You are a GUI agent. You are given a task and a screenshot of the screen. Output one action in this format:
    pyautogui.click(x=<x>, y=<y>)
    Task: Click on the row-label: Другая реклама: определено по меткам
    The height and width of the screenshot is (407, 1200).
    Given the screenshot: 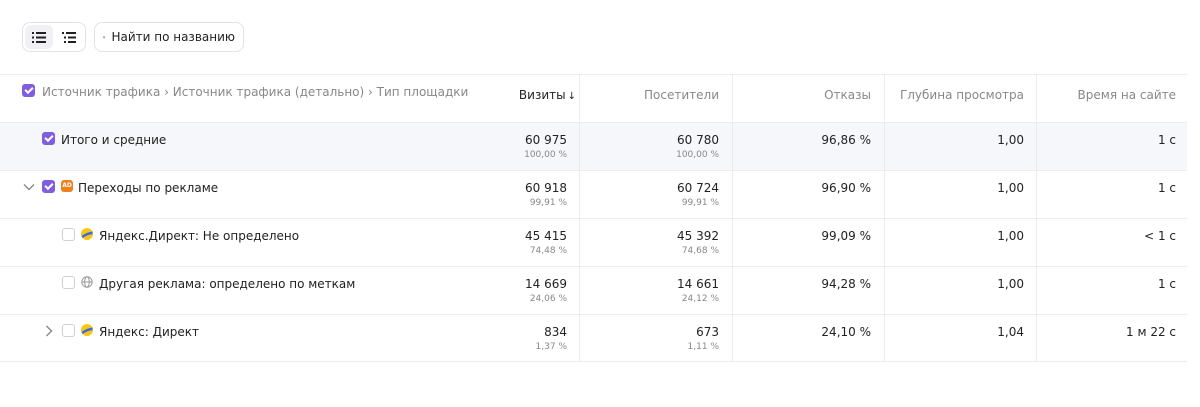 What is the action you would take?
    pyautogui.click(x=227, y=284)
    